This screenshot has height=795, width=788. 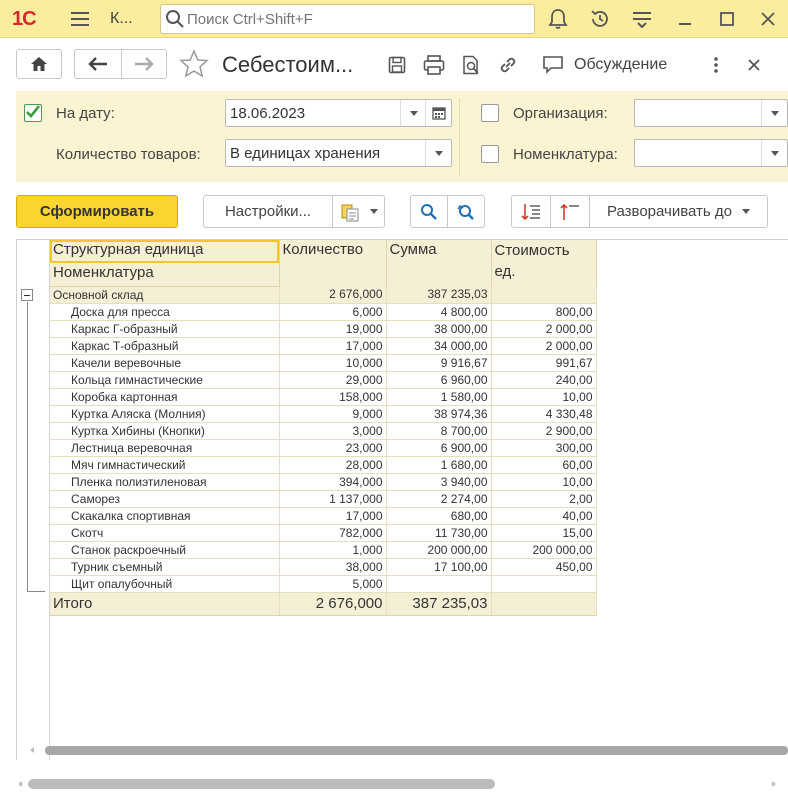 I want to click on maximize-icon, so click(x=727, y=19).